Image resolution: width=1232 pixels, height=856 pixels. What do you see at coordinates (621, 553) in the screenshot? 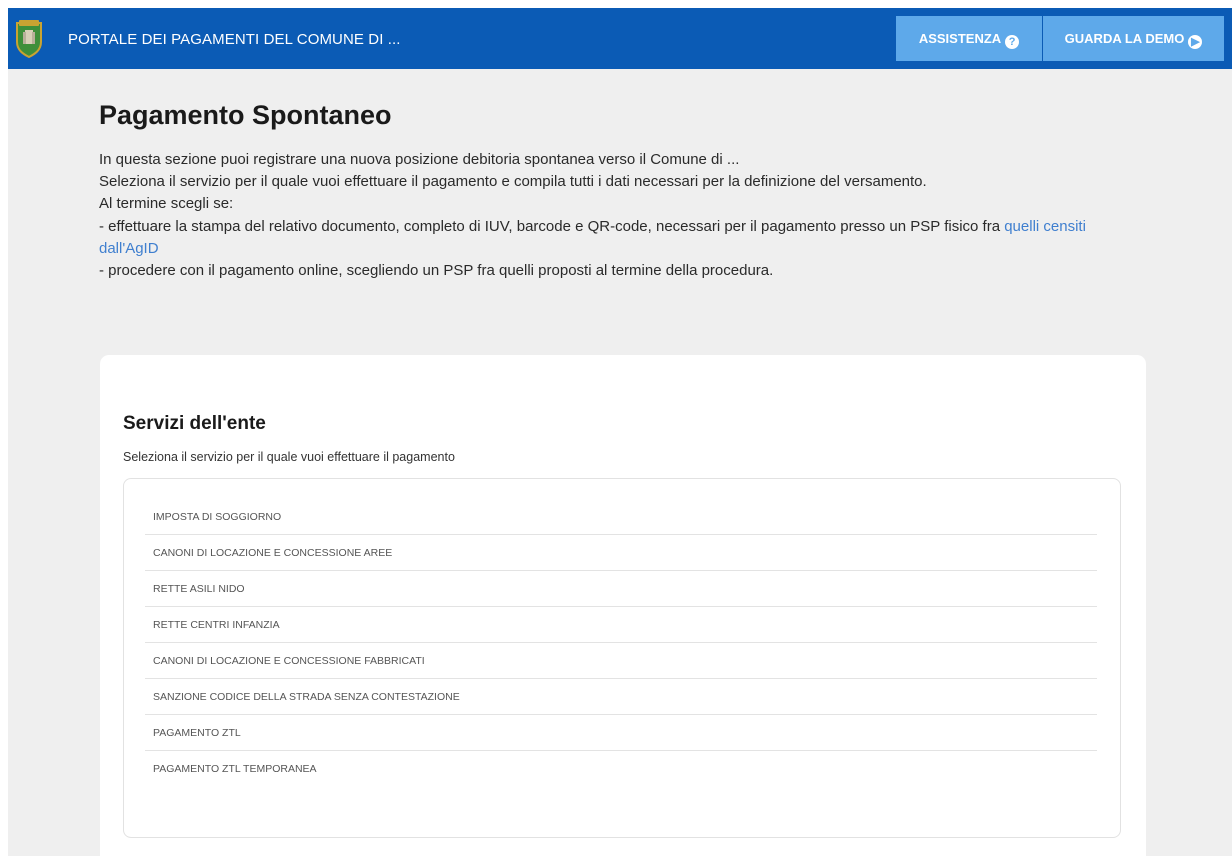
I see `service-item: CANONI DI LOCAZIONE E CONCESSIONE AREE` at bounding box center [621, 553].